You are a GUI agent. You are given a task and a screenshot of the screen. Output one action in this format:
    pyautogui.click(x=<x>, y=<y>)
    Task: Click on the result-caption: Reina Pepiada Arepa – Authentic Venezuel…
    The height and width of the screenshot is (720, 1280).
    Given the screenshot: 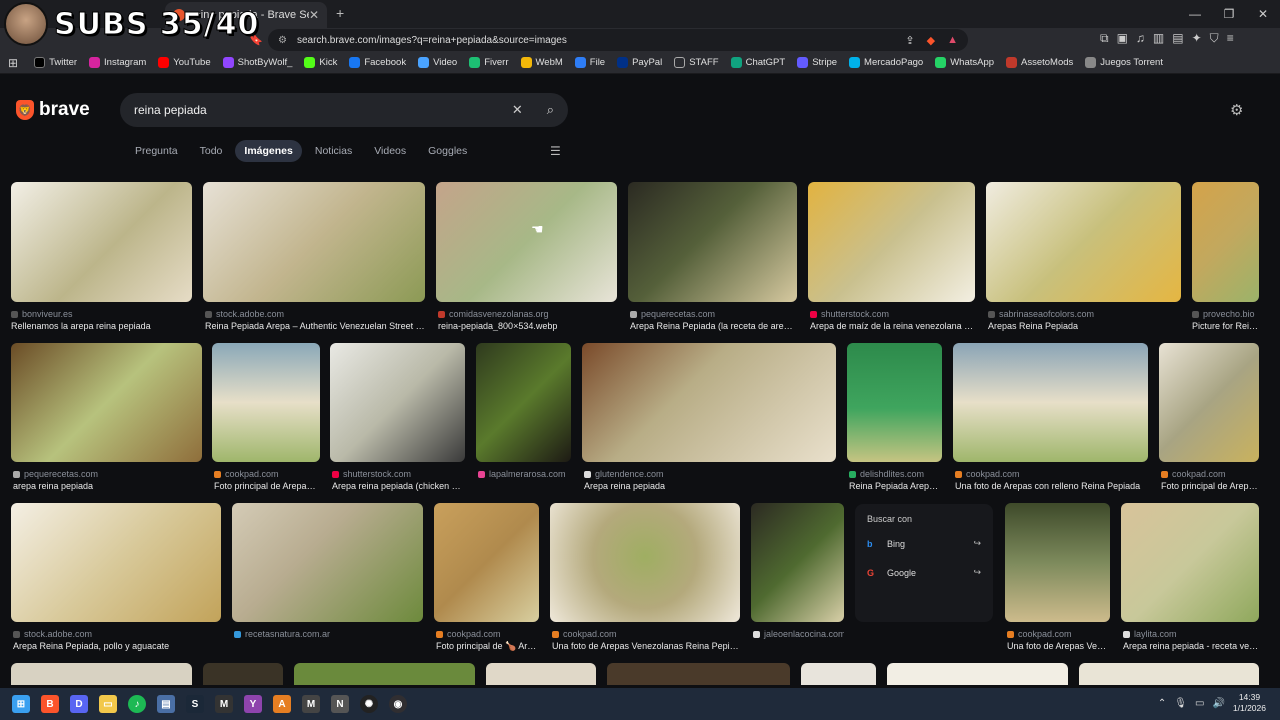 What is the action you would take?
    pyautogui.click(x=315, y=326)
    